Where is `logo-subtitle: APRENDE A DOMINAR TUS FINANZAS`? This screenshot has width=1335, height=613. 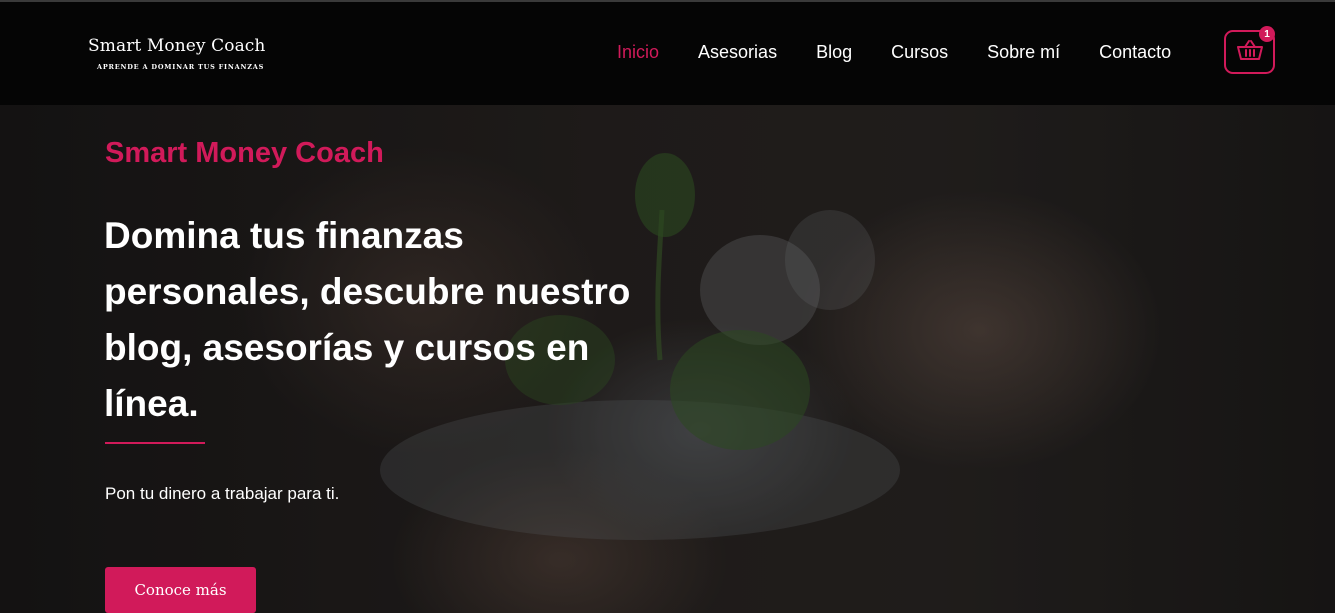 logo-subtitle: APRENDE A DOMINAR TUS FINANZAS is located at coordinates (181, 67).